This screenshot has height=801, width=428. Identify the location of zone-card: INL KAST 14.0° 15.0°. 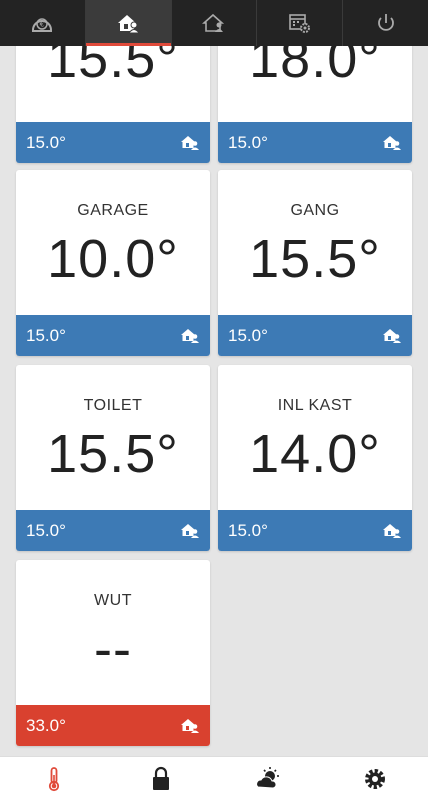
(315, 458).